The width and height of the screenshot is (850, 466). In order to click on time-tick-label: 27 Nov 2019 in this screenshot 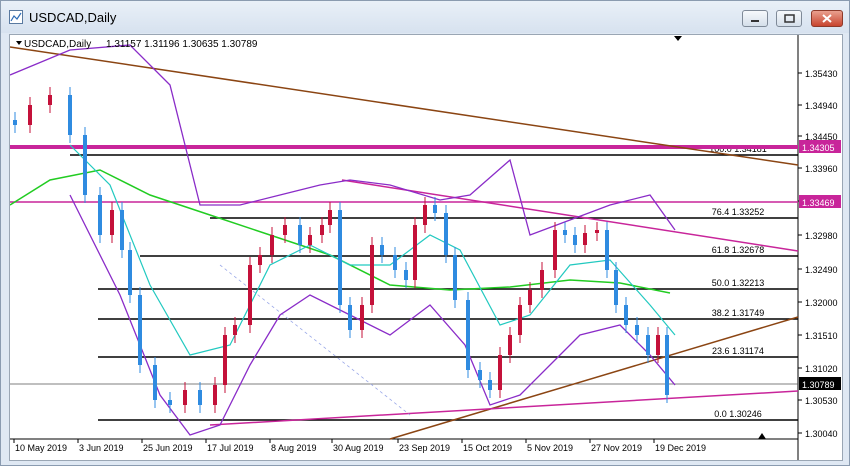, I will do `click(616, 448)`.